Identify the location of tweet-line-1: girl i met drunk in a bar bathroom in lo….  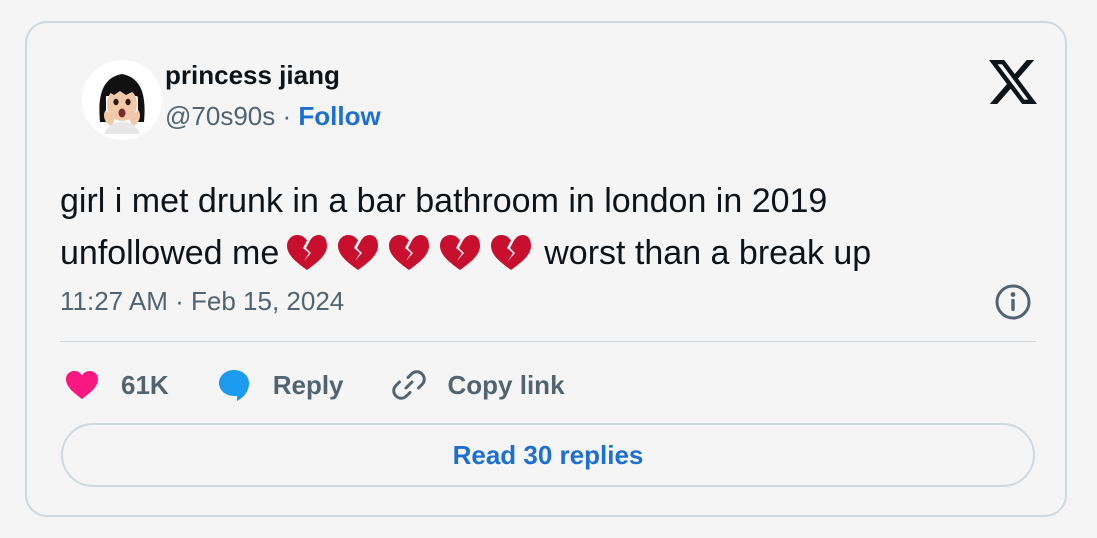
(444, 201).